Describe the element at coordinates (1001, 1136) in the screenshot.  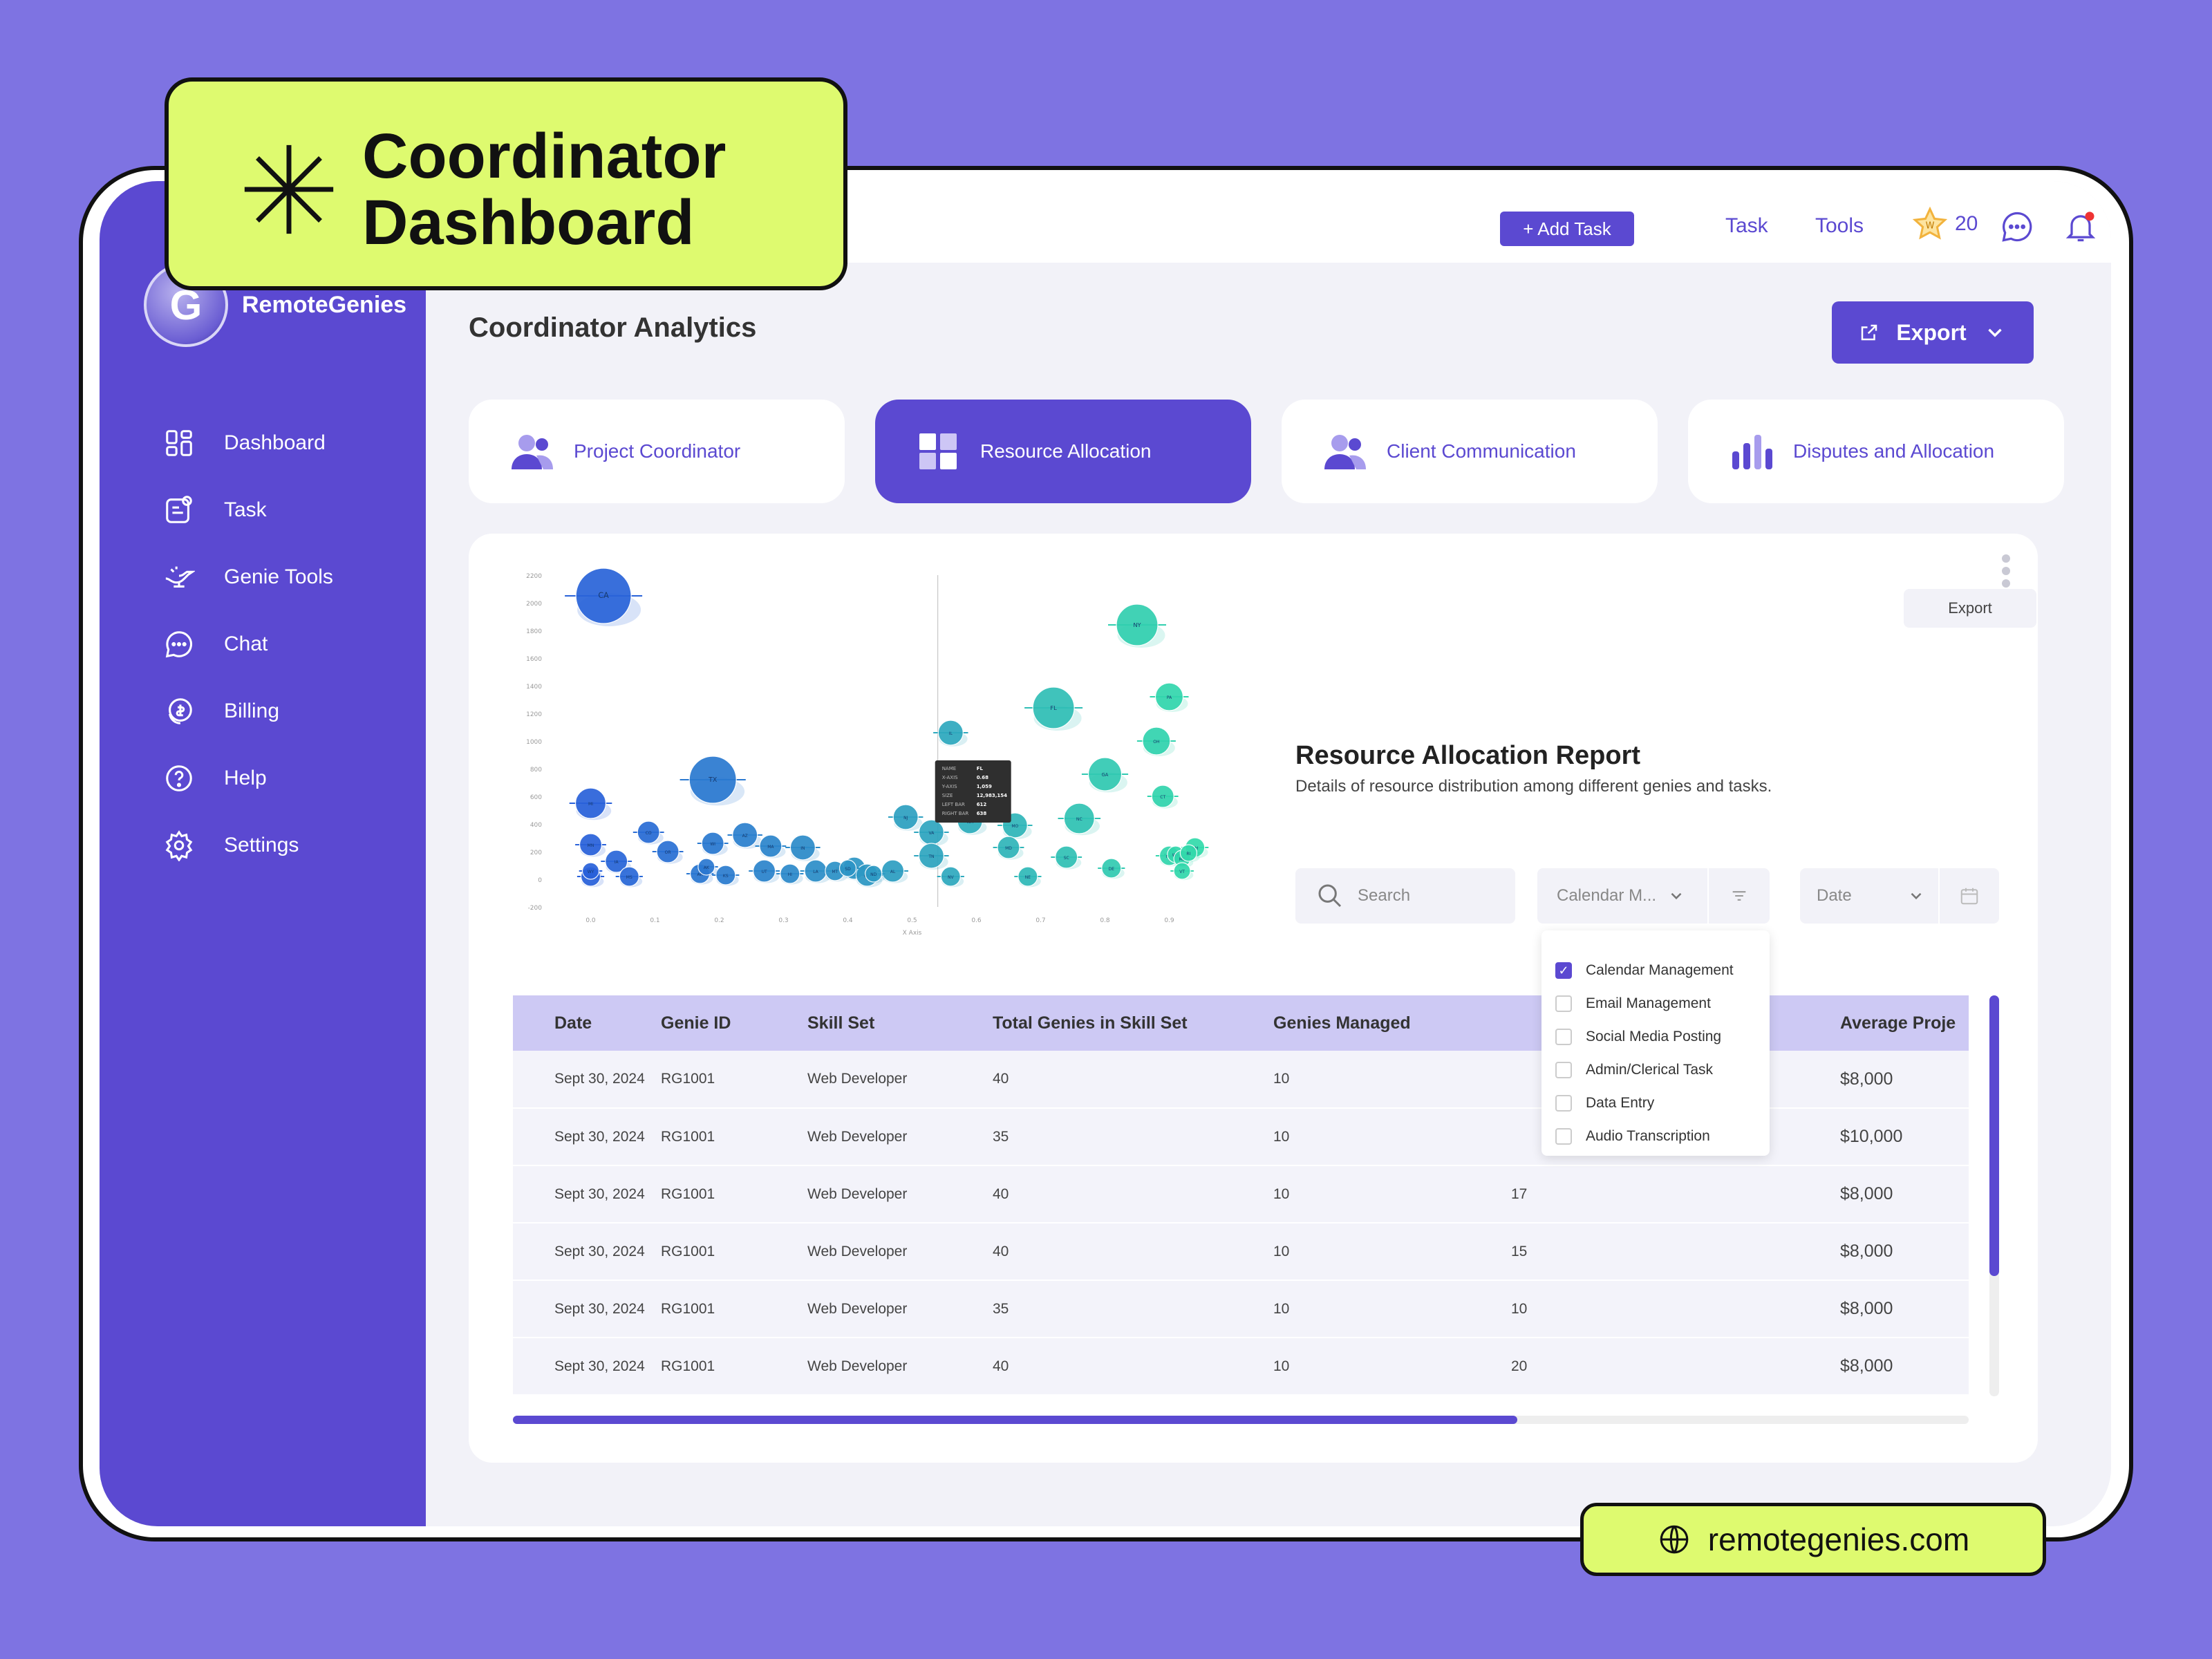
I see `table-cell: 35` at that location.